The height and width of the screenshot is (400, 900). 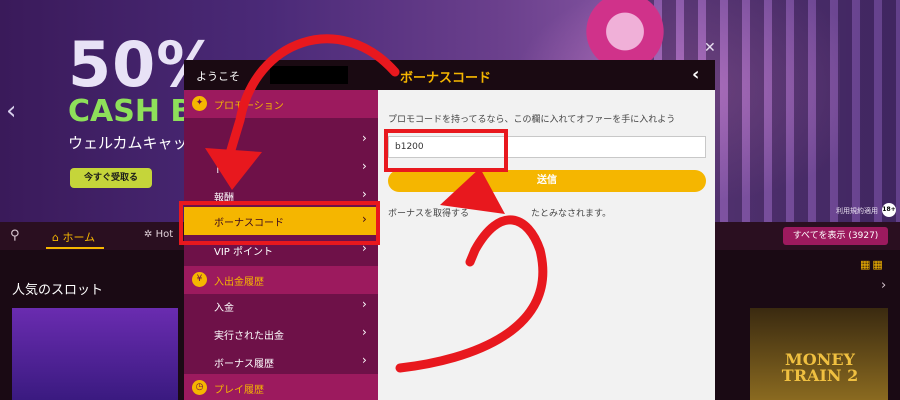 I want to click on modal-header: ようこそ ボーナスコード ‹, so click(x=449, y=75).